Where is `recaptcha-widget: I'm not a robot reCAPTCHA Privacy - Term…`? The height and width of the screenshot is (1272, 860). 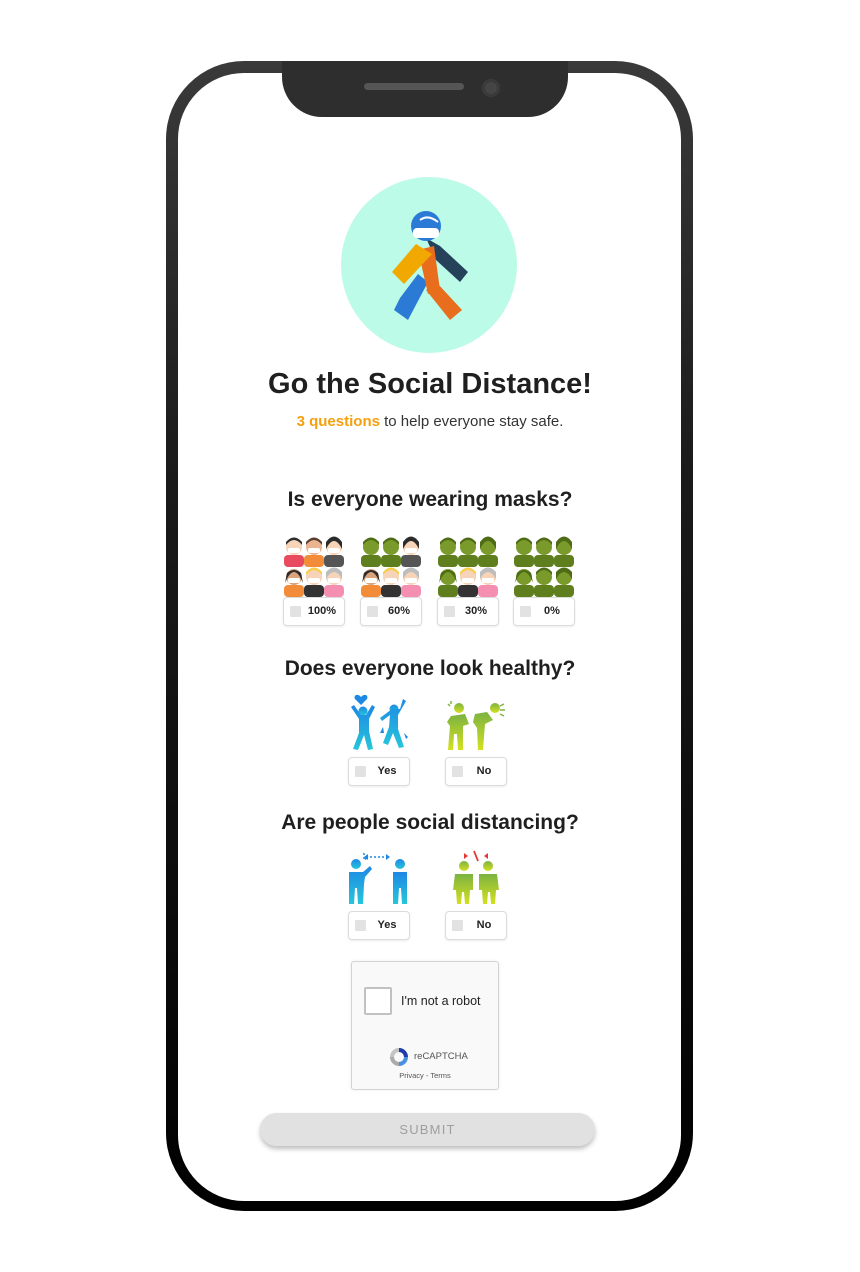 recaptcha-widget: I'm not a robot reCAPTCHA Privacy - Term… is located at coordinates (425, 1025).